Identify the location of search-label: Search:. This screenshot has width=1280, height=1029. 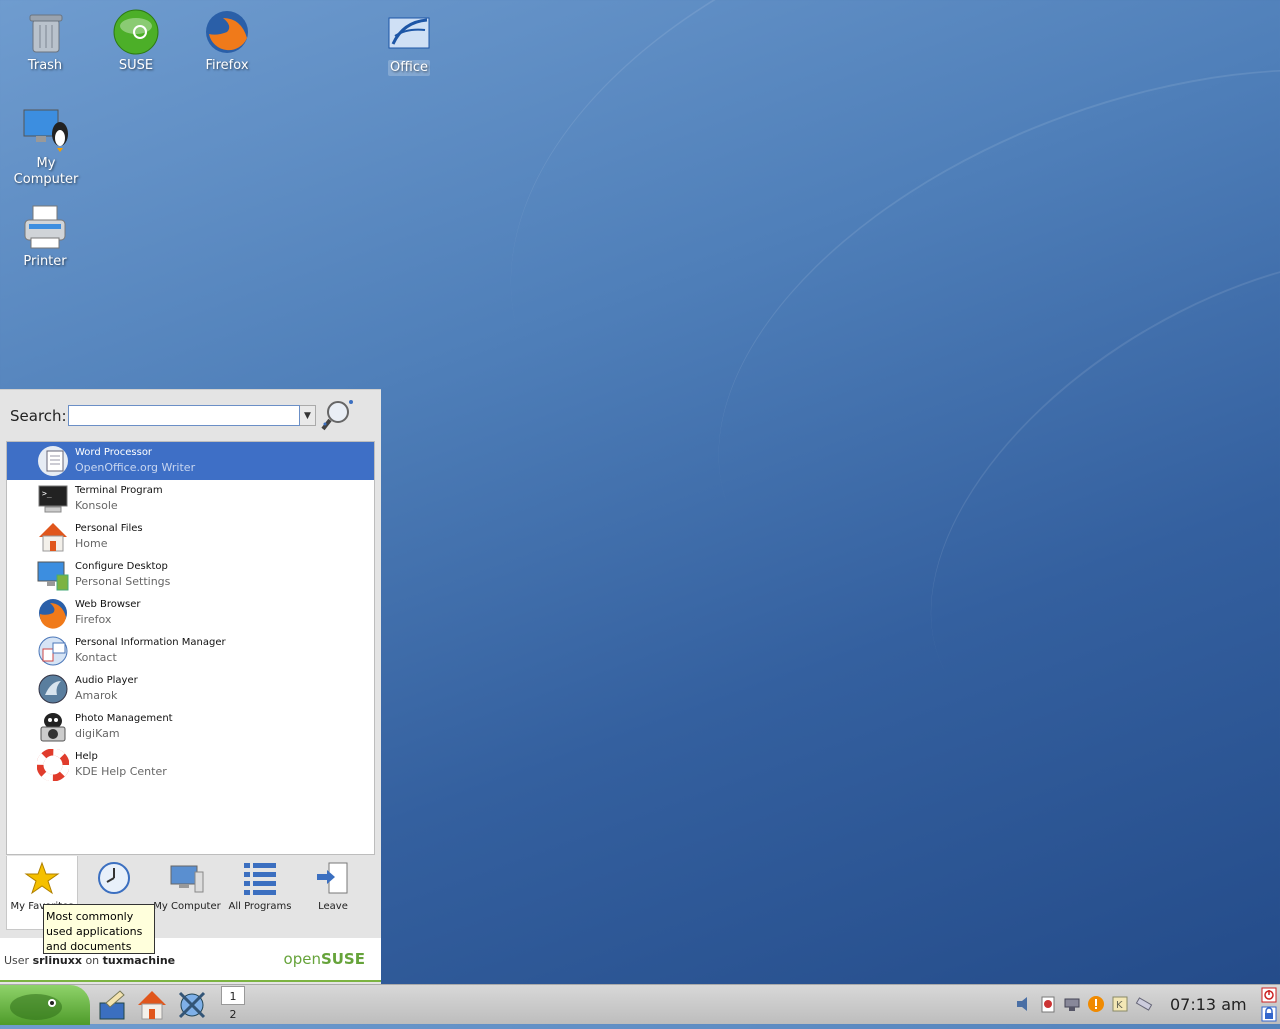
(38, 416).